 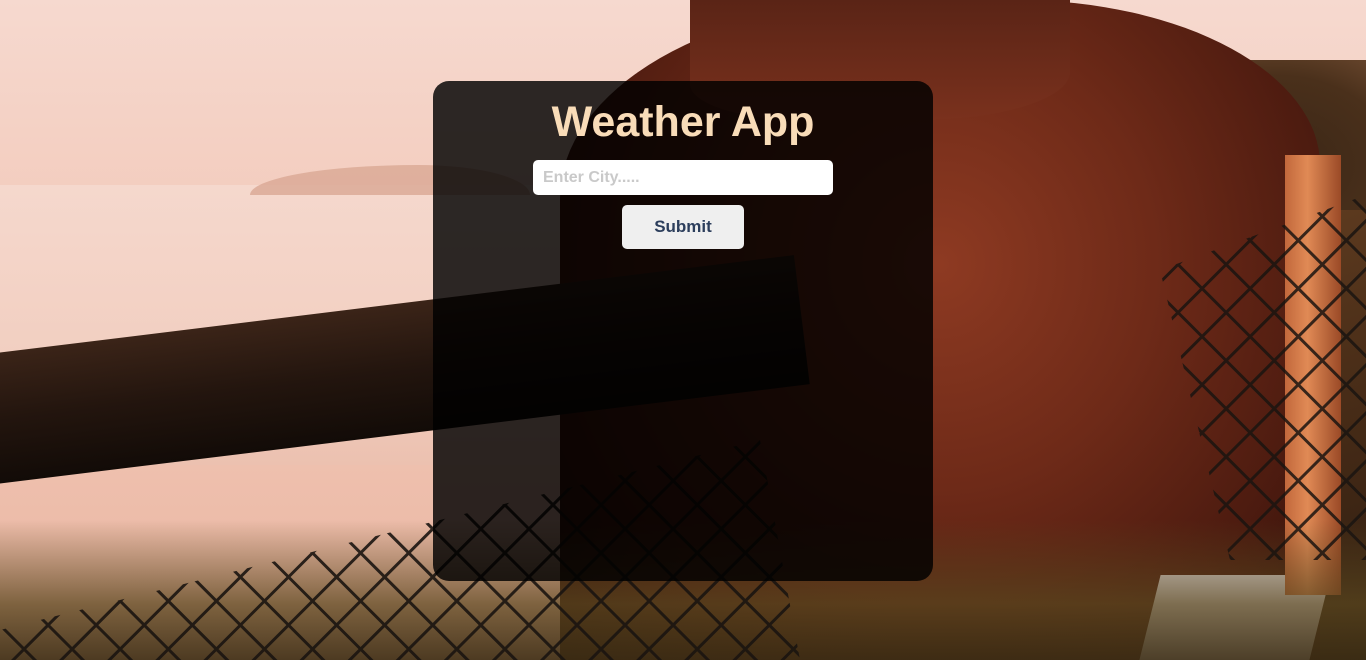 What do you see at coordinates (683, 227) in the screenshot?
I see `submit-button: Submit` at bounding box center [683, 227].